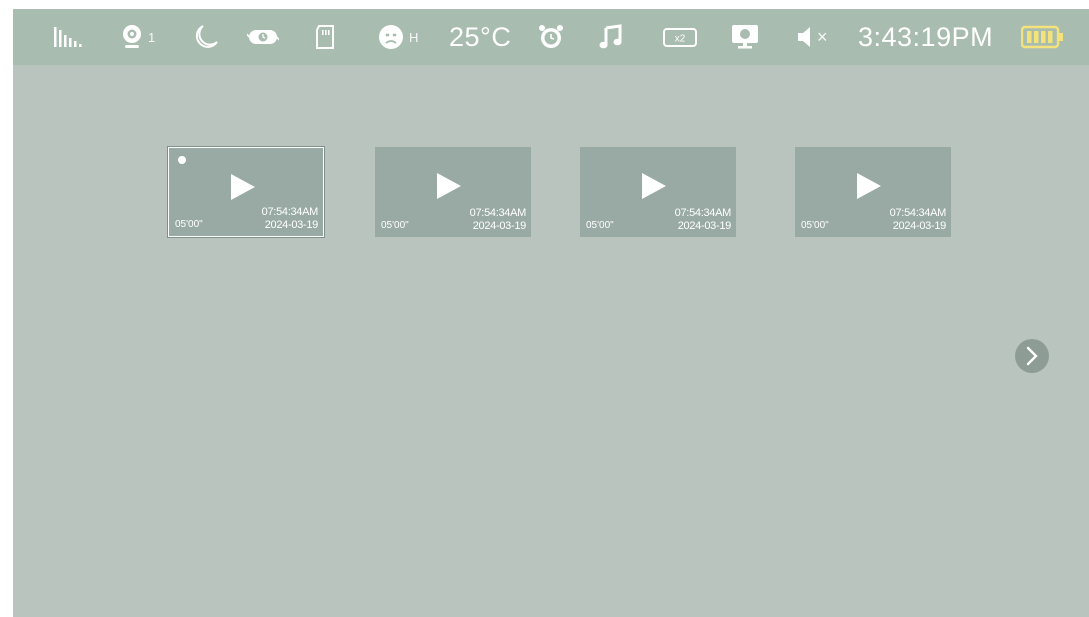  Describe the element at coordinates (152, 37) in the screenshot. I see `camera-number: 1` at that location.